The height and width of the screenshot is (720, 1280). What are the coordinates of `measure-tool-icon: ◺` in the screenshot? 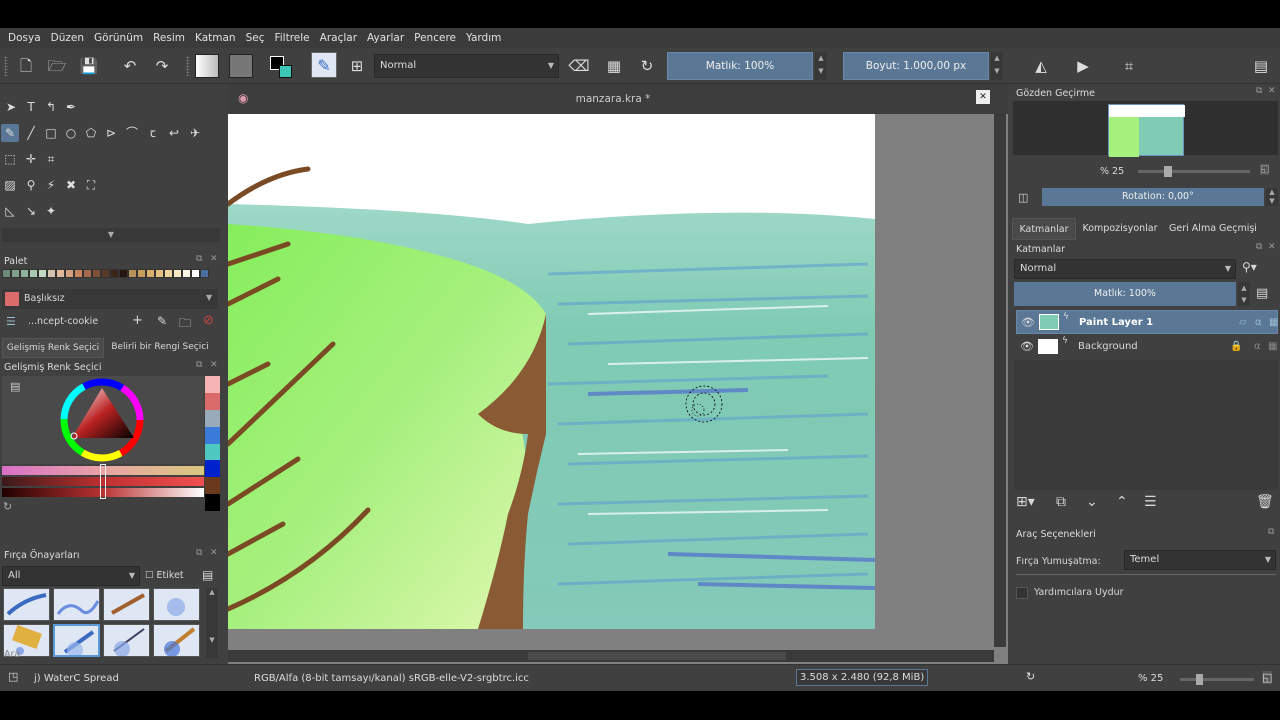 It's located at (10, 211).